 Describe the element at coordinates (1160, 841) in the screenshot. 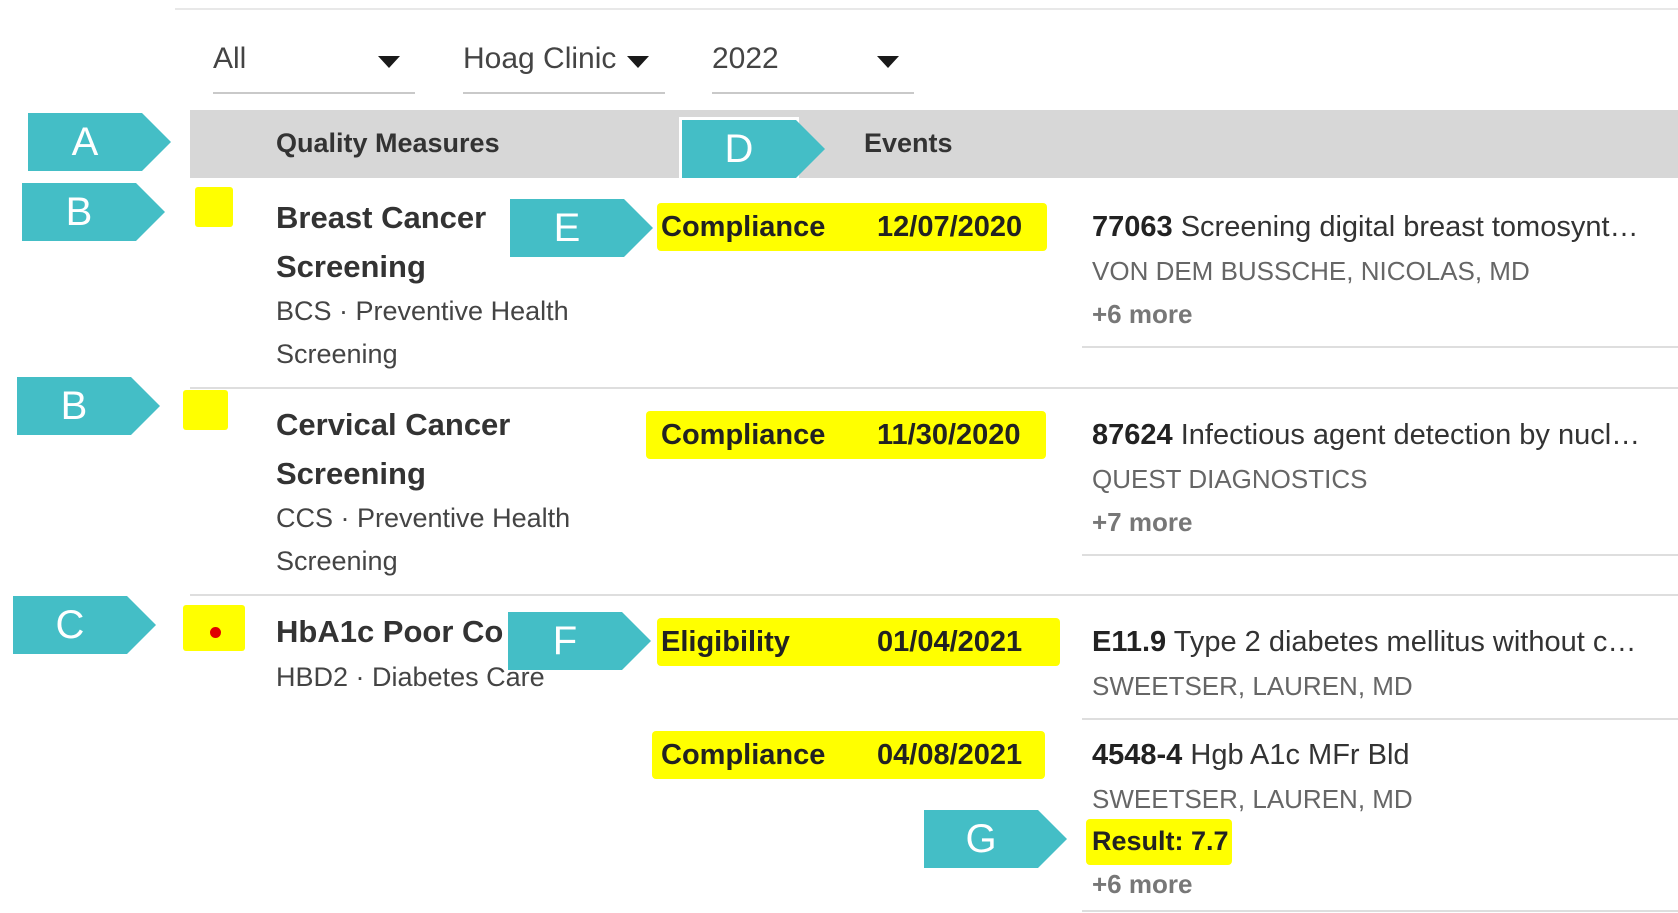

I see `event-result: Result: 7.7` at that location.